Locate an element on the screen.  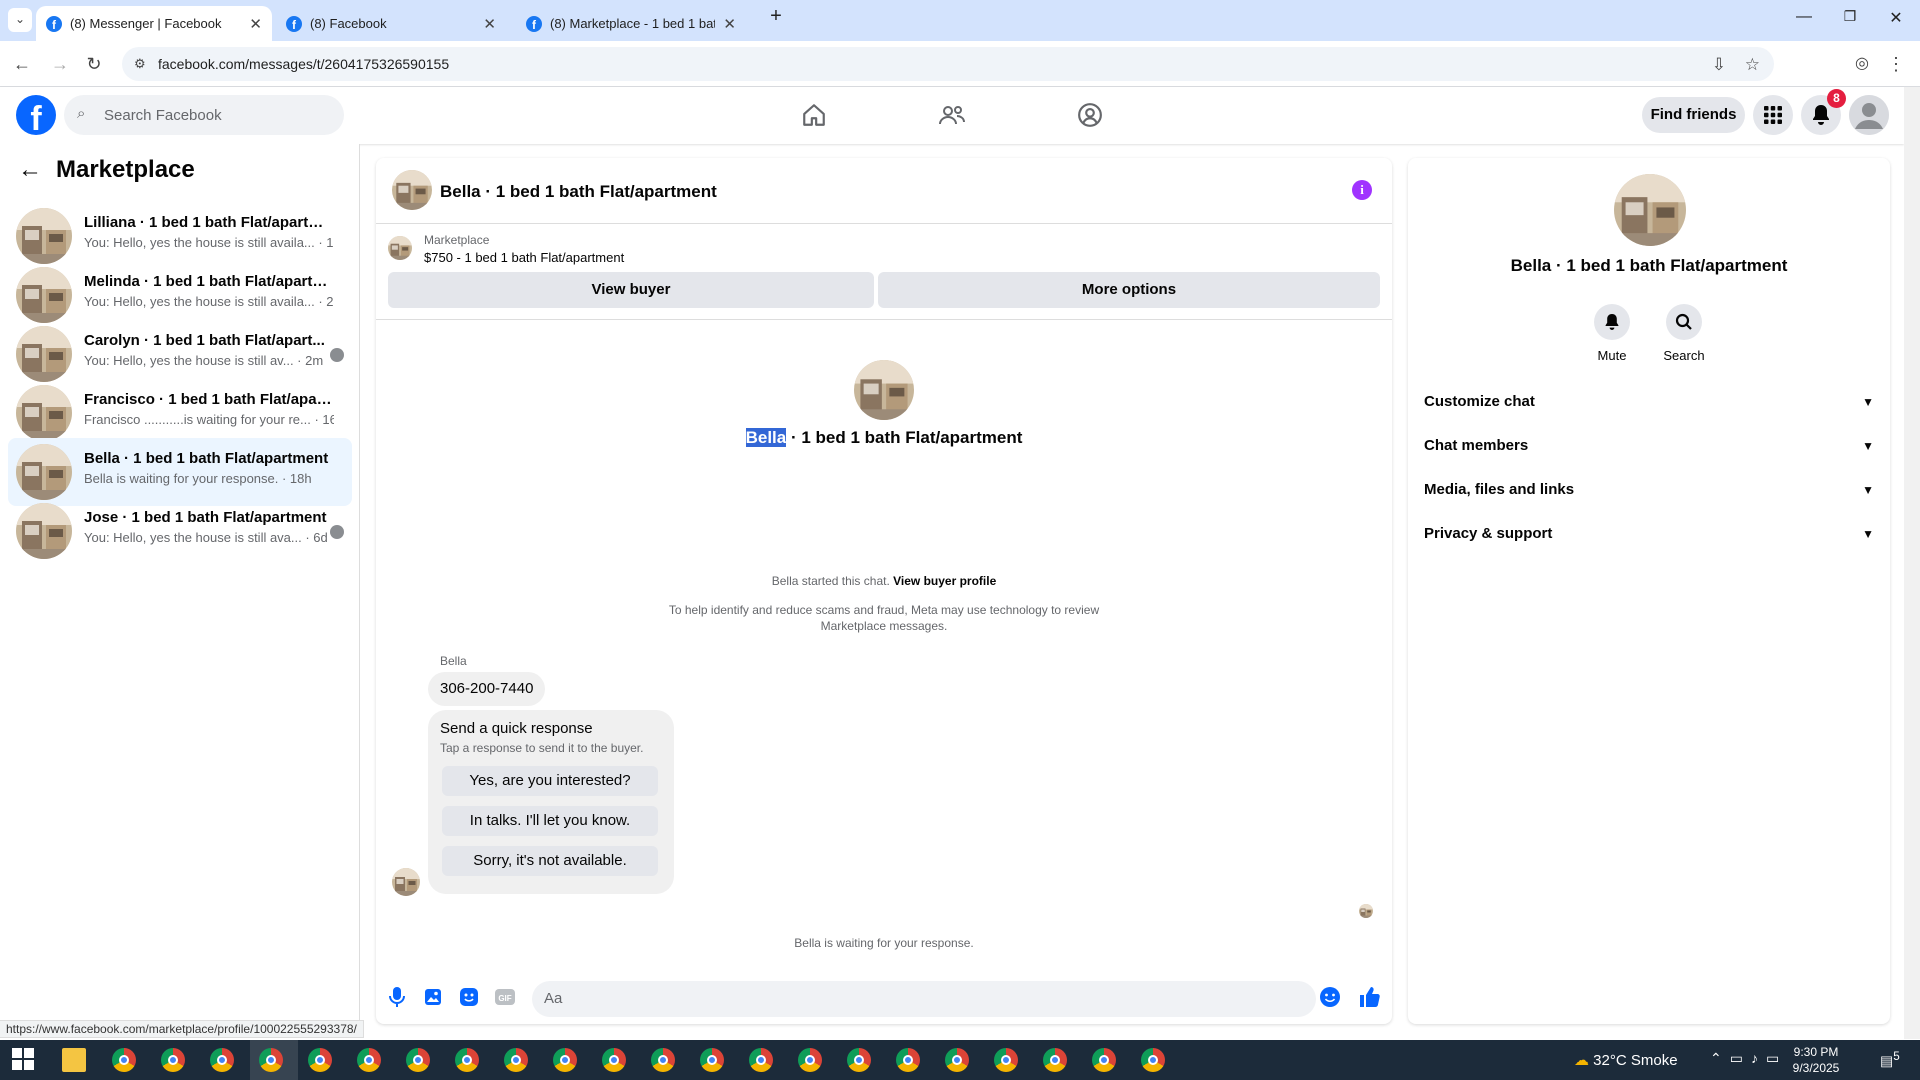
system-tray-icons: ⌃▭♪▭ is located at coordinates (1748, 1058).